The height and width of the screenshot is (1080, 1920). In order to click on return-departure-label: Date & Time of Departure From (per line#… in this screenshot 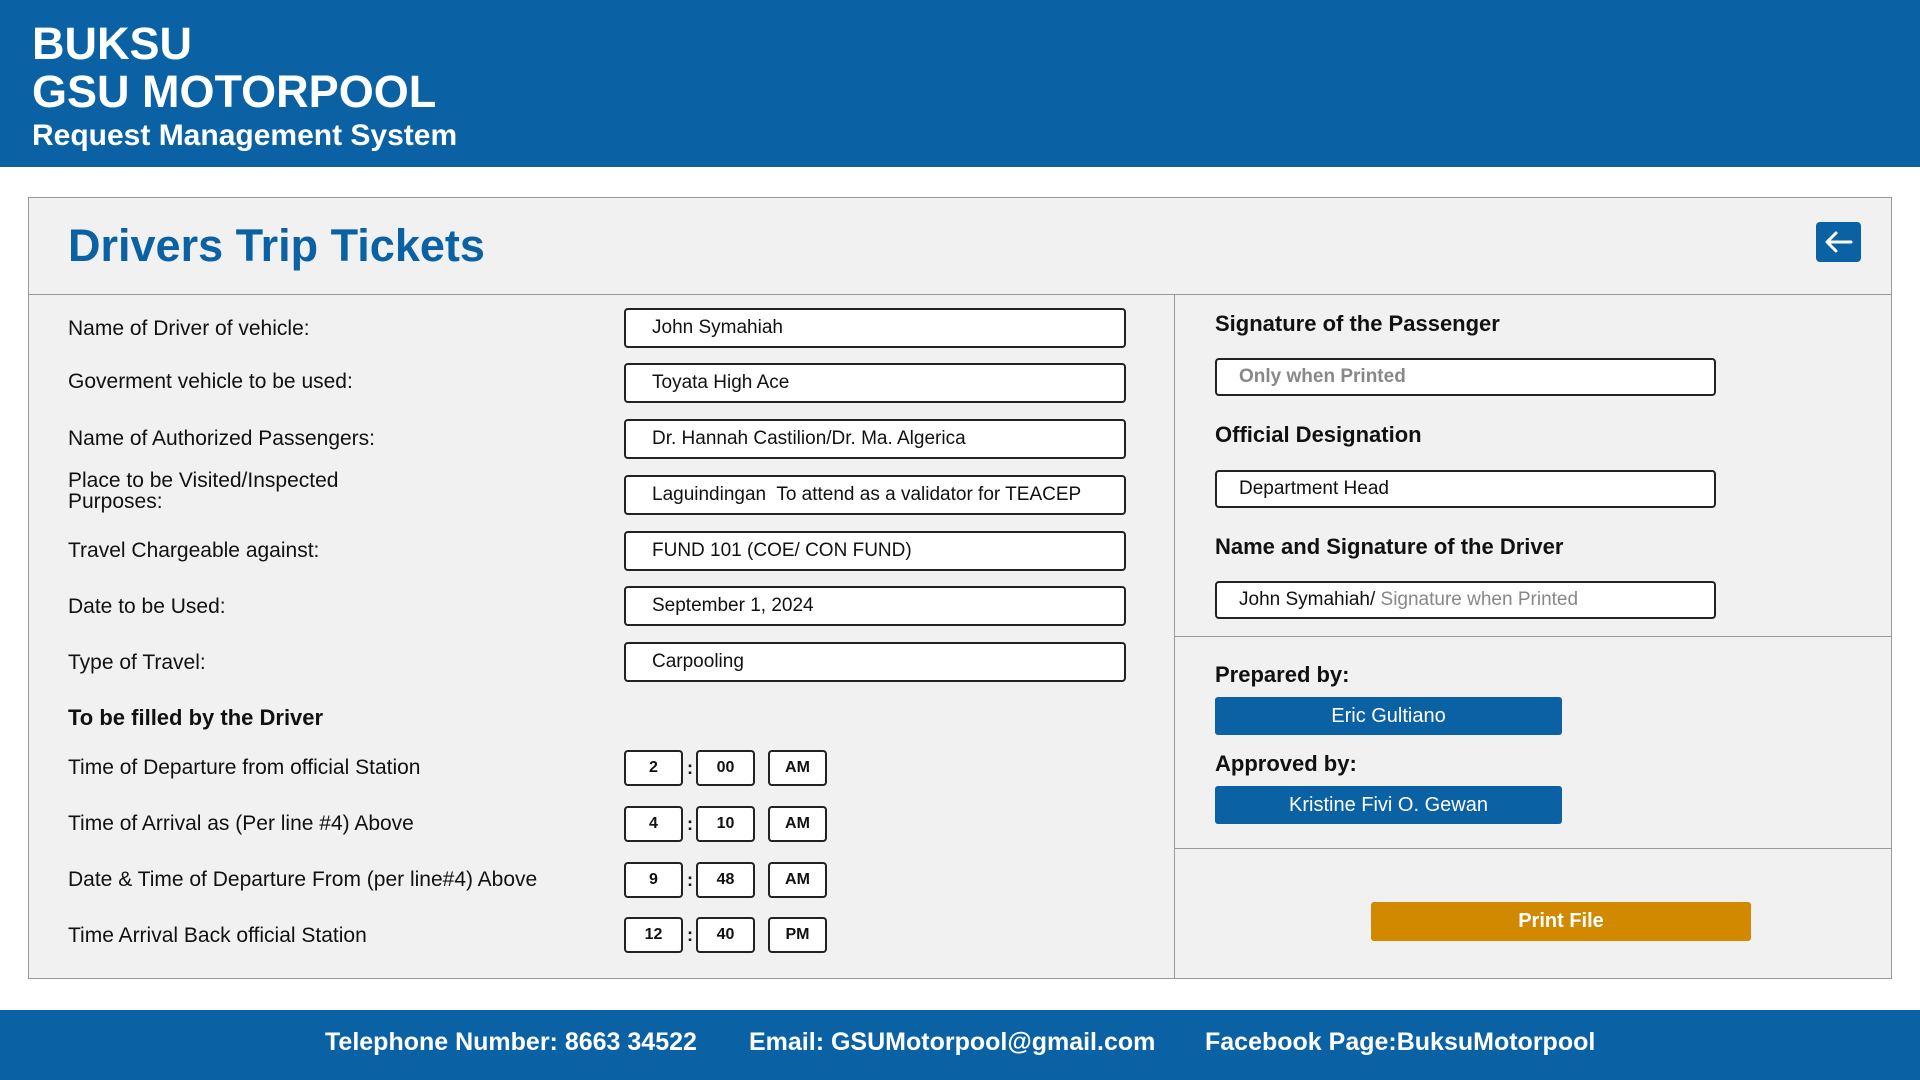, I will do `click(303, 879)`.